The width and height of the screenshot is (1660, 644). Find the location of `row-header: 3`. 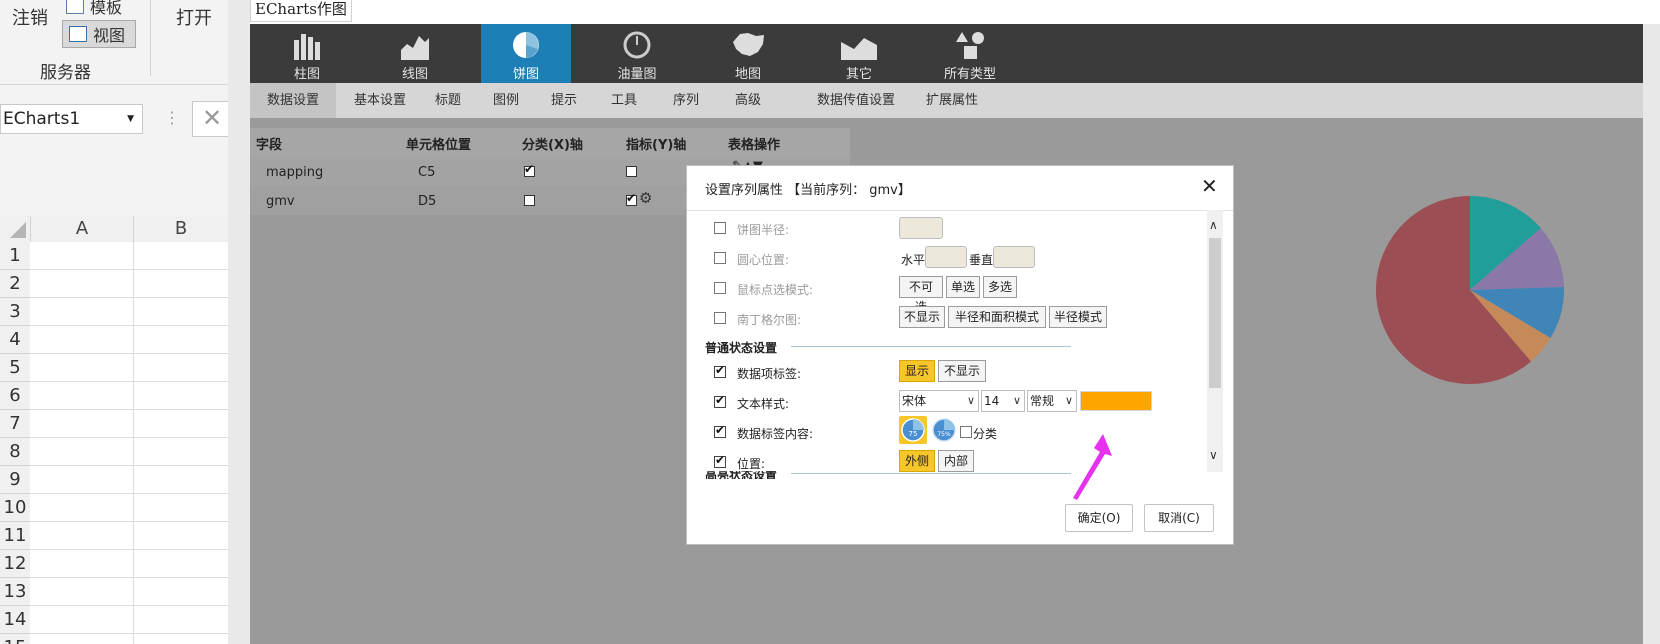

row-header: 3 is located at coordinates (15, 312).